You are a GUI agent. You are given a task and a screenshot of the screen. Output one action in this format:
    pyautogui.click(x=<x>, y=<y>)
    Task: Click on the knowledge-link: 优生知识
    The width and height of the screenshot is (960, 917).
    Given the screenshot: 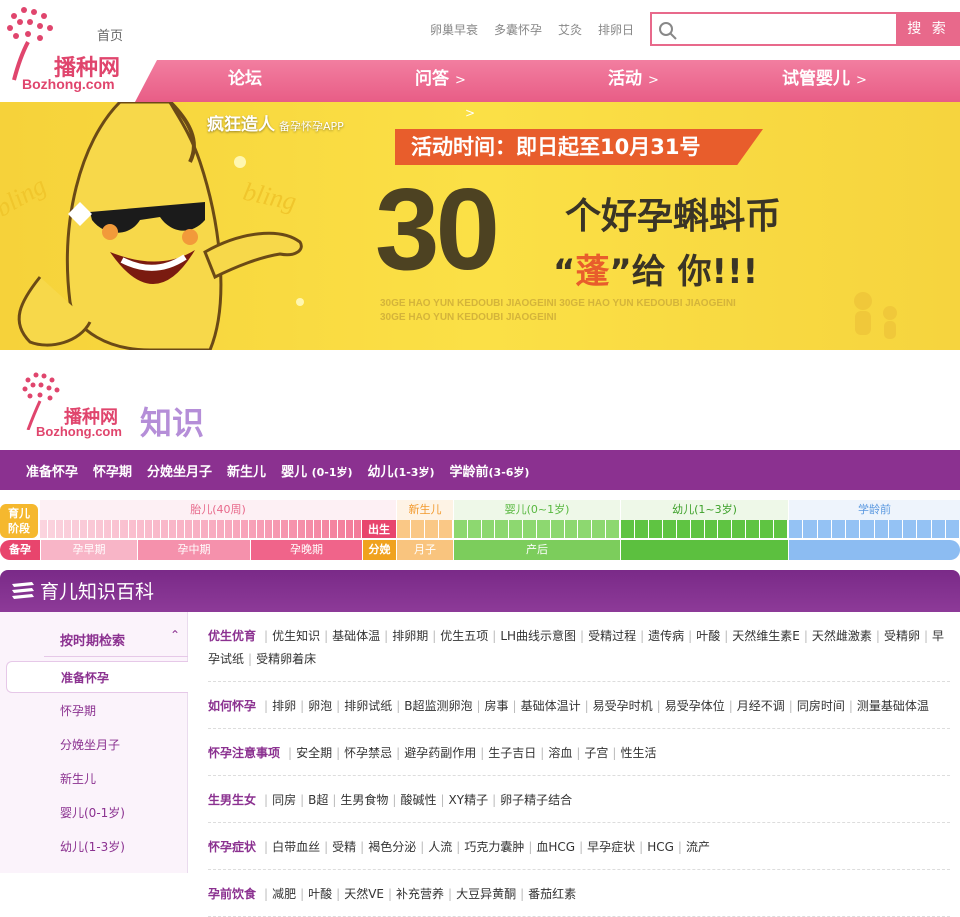 What is the action you would take?
    pyautogui.click(x=296, y=636)
    